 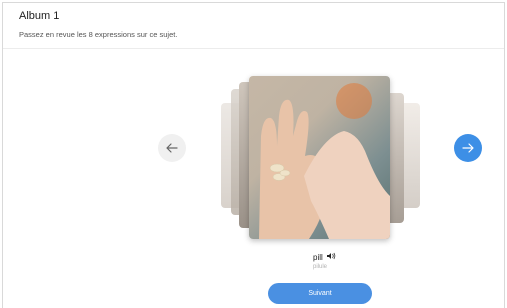 I want to click on word-row: pill, so click(x=324, y=257).